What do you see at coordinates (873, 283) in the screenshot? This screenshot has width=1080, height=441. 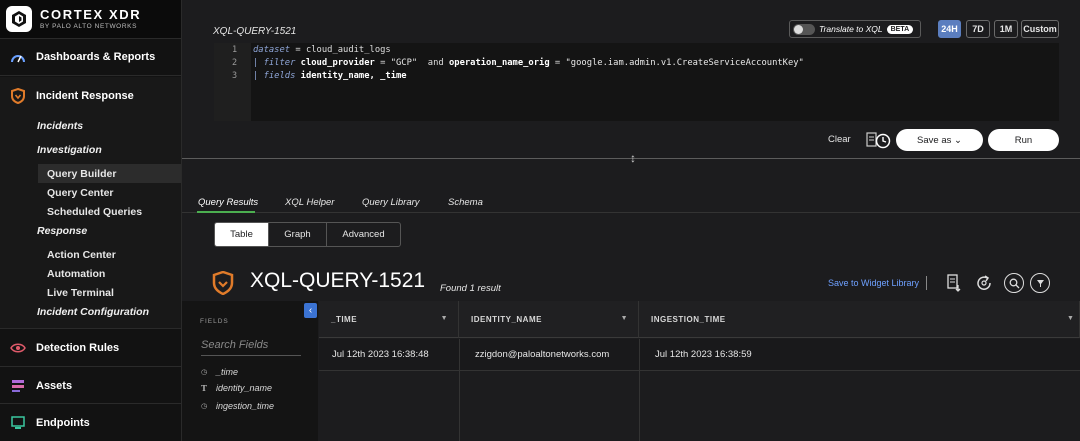 I see `save-to-widget-link: Save to Widget Library` at bounding box center [873, 283].